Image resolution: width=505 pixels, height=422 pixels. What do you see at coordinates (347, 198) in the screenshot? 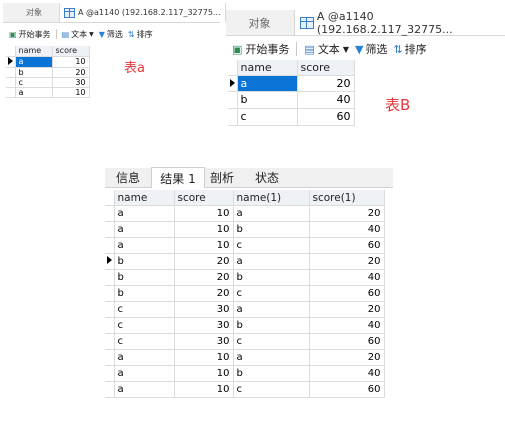
I see `column-header-score-1: score(1)` at bounding box center [347, 198].